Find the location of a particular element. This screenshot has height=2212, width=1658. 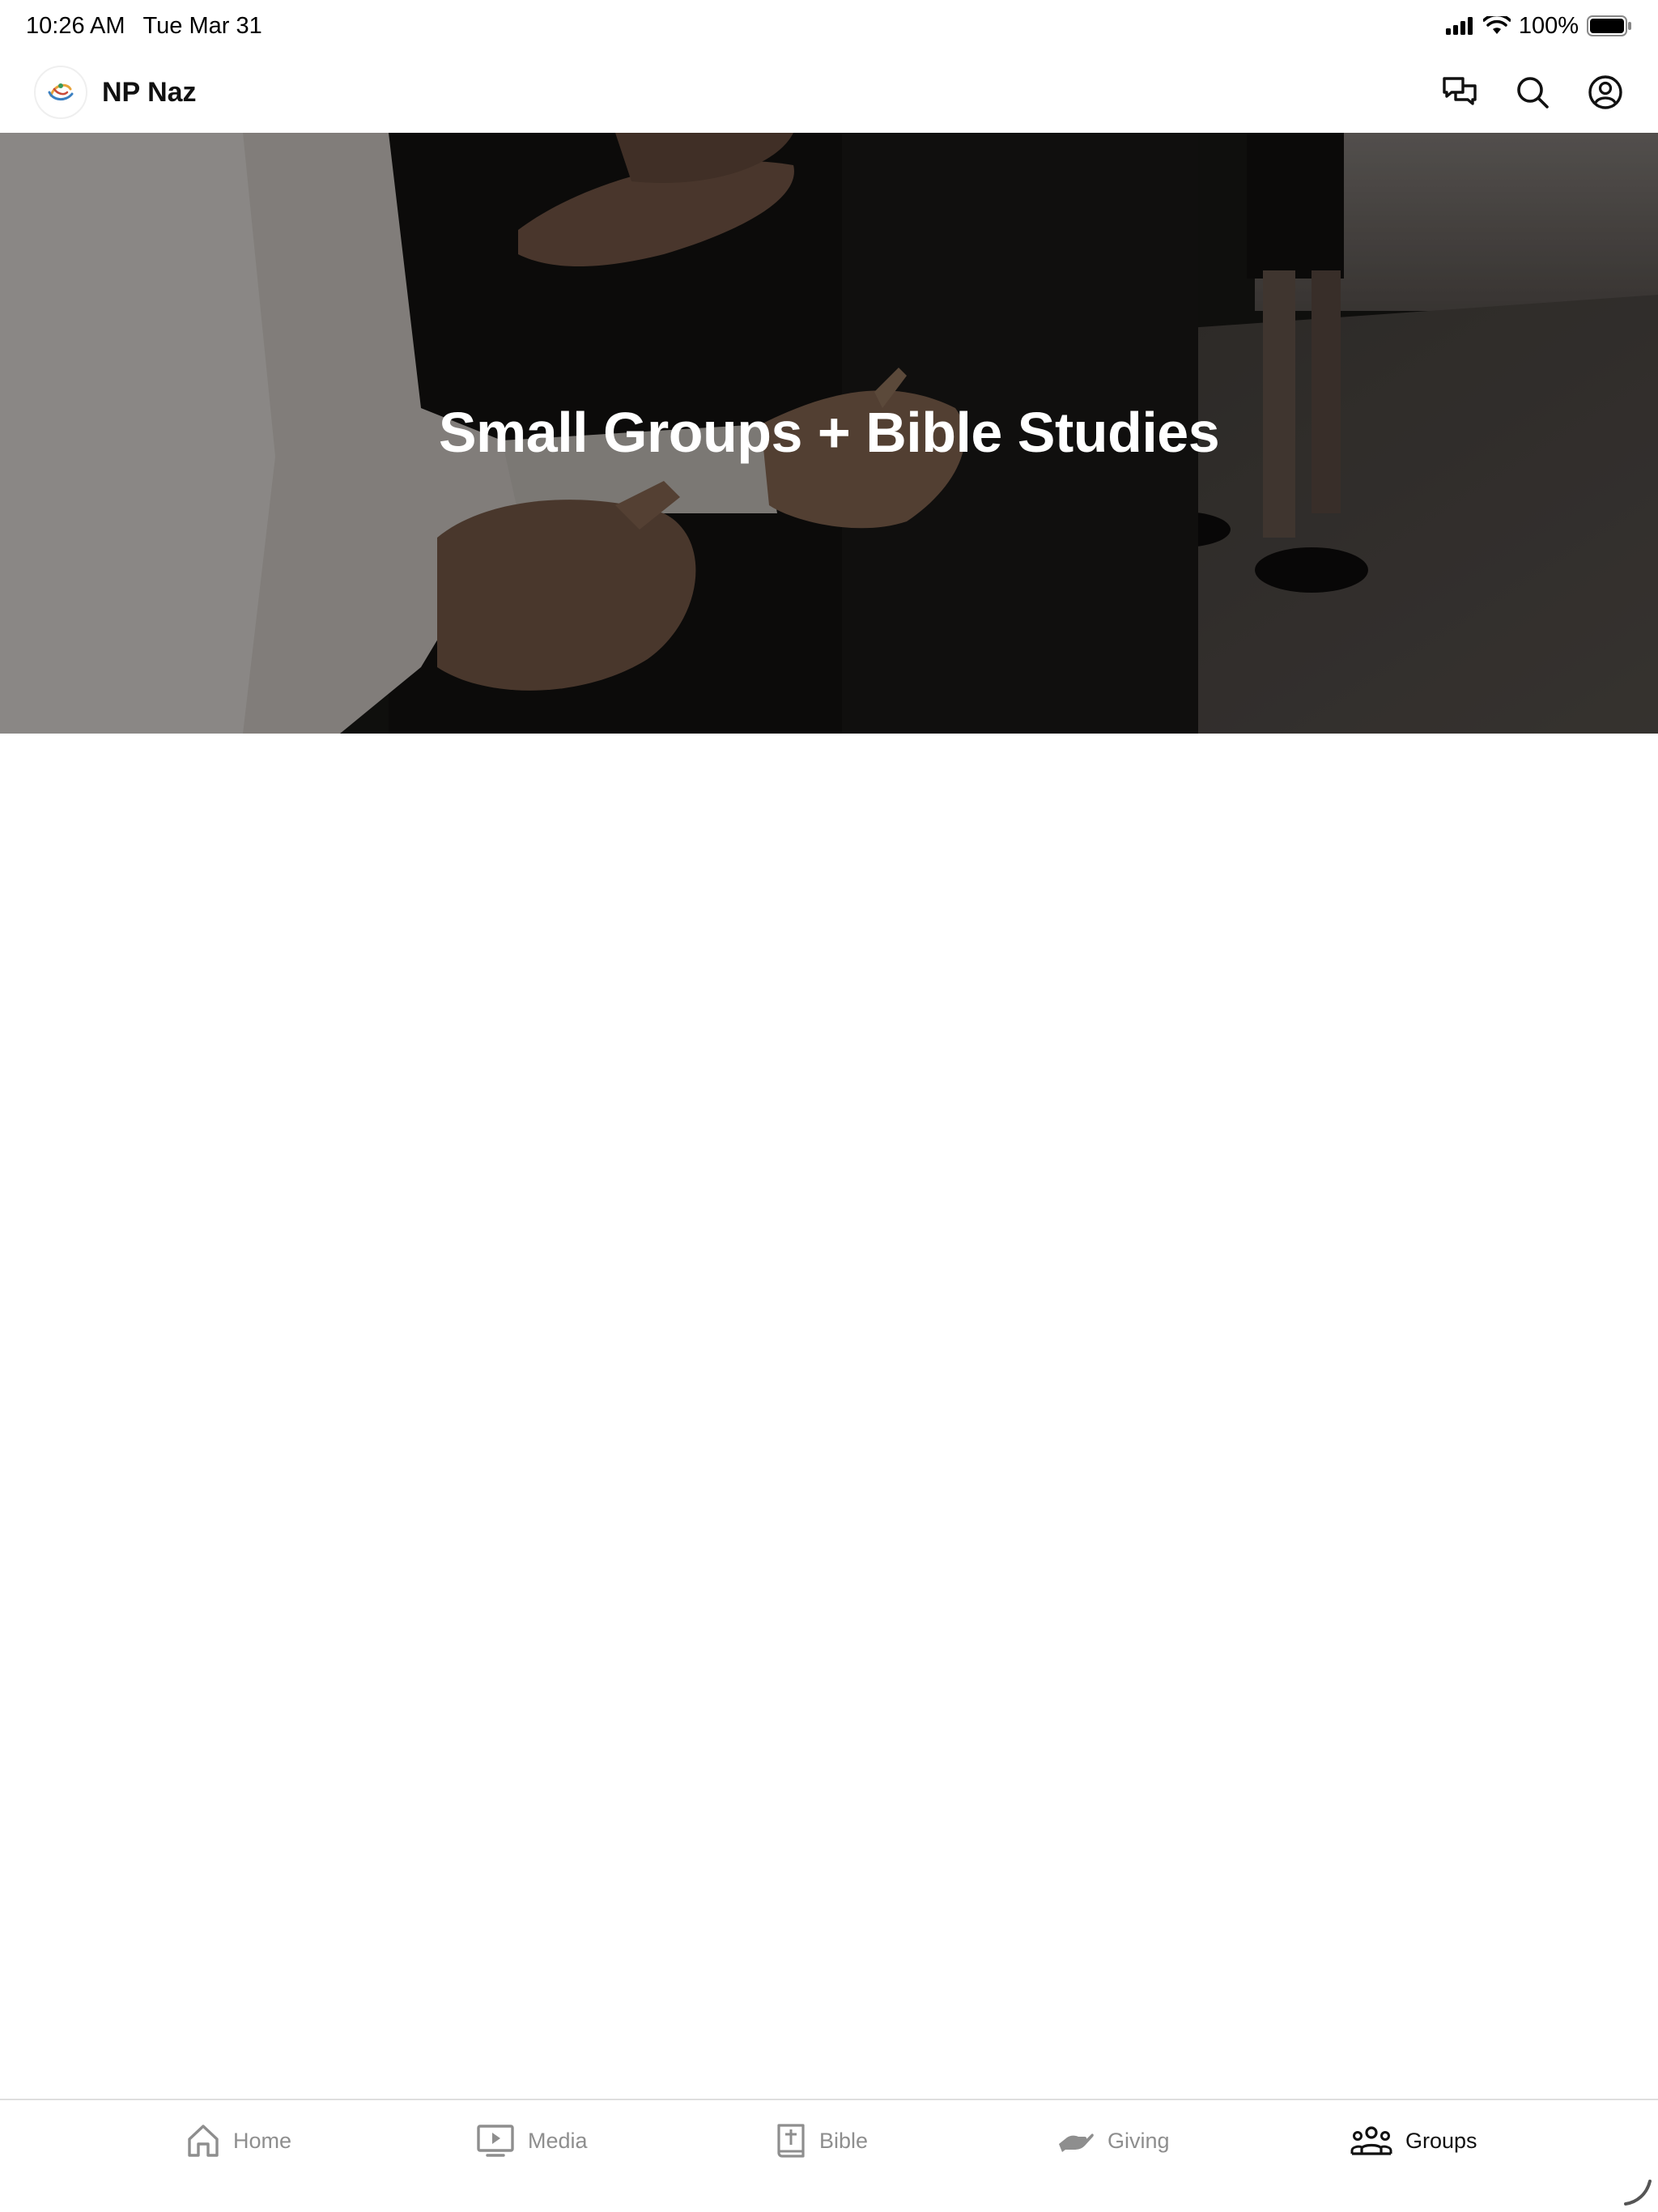

status-left: 10:26 AM Tue Mar 31 is located at coordinates (144, 27).